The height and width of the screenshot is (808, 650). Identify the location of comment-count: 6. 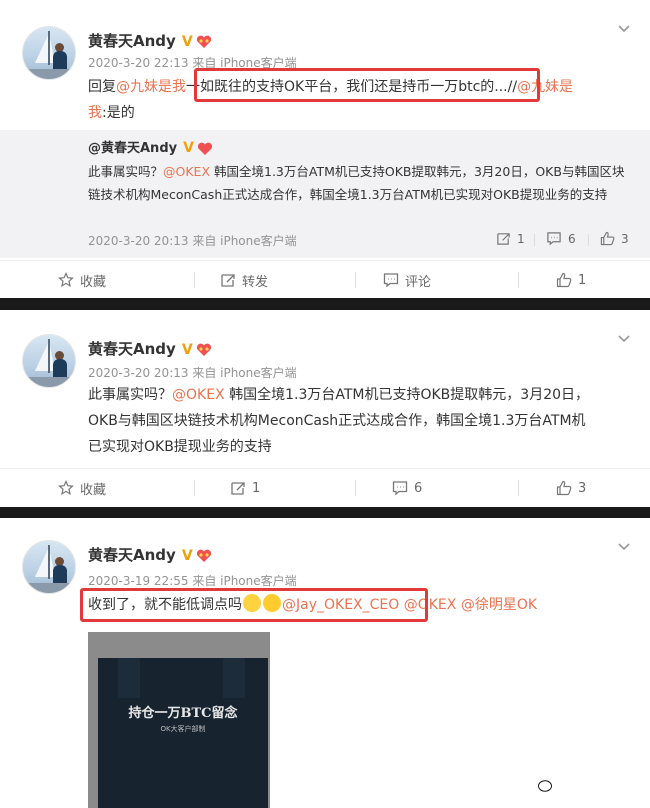
(418, 488).